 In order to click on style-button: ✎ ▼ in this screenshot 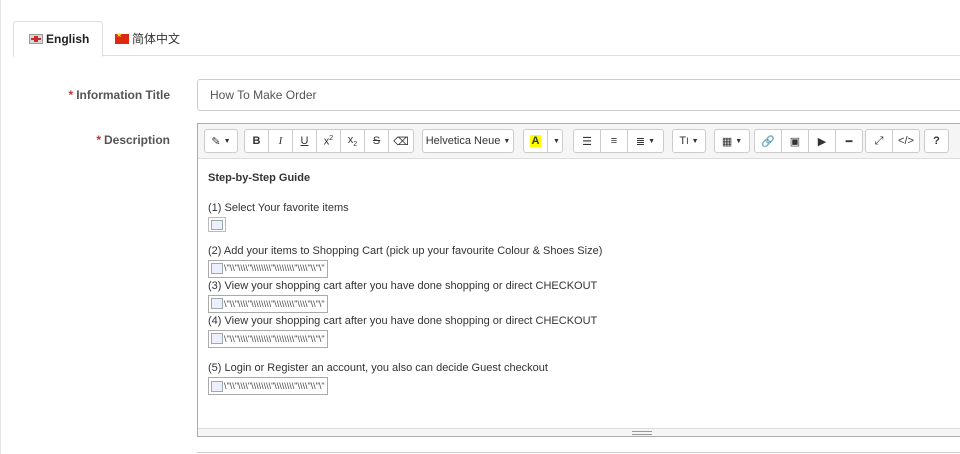, I will do `click(221, 141)`.